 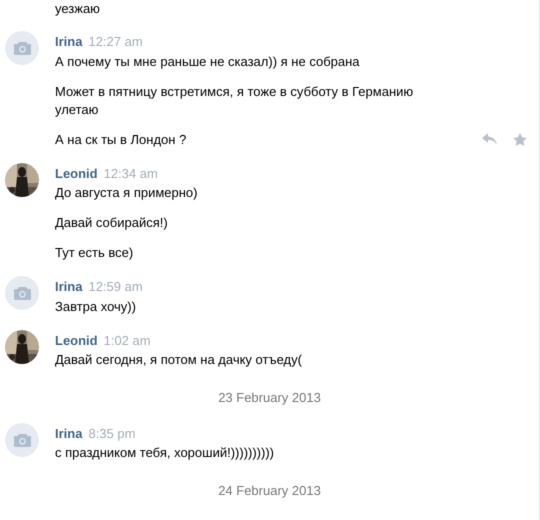 What do you see at coordinates (520, 139) in the screenshot?
I see `star-icon` at bounding box center [520, 139].